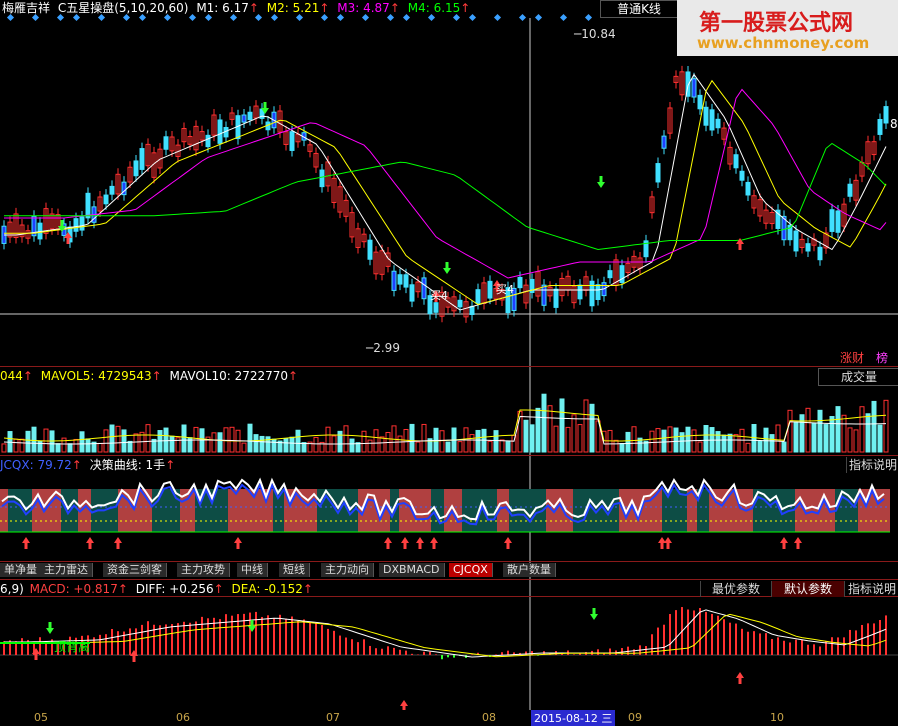 Image resolution: width=898 pixels, height=726 pixels. Describe the element at coordinates (127, 465) in the screenshot. I see `decision-line-label: 决策曲线: 1手` at that location.